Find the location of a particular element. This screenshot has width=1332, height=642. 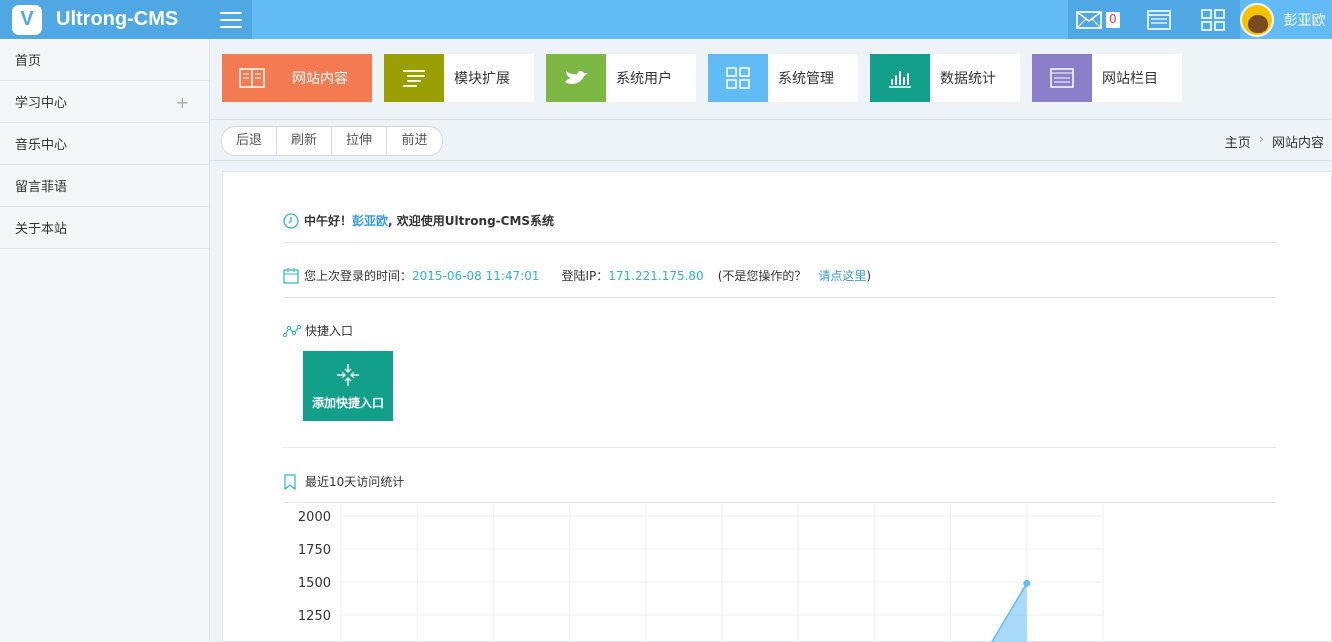

visit-chart-svg: 2000 1750 1500 1250 is located at coordinates (701, 573).